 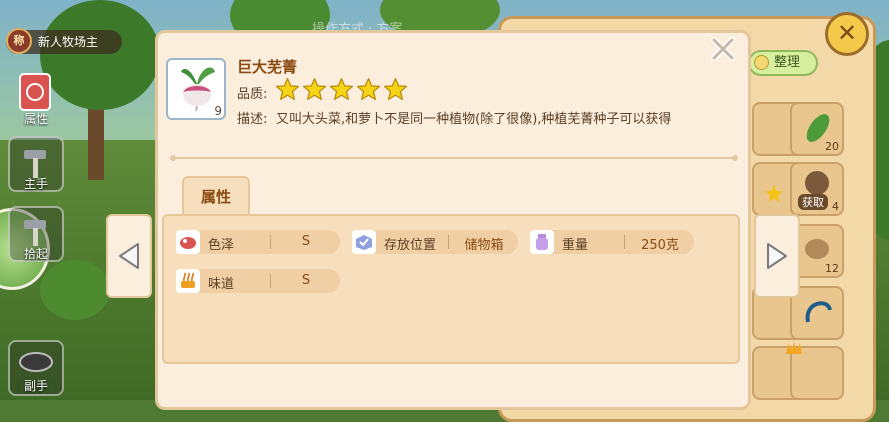 I want to click on attribute-value: 储物箱, so click(x=484, y=245).